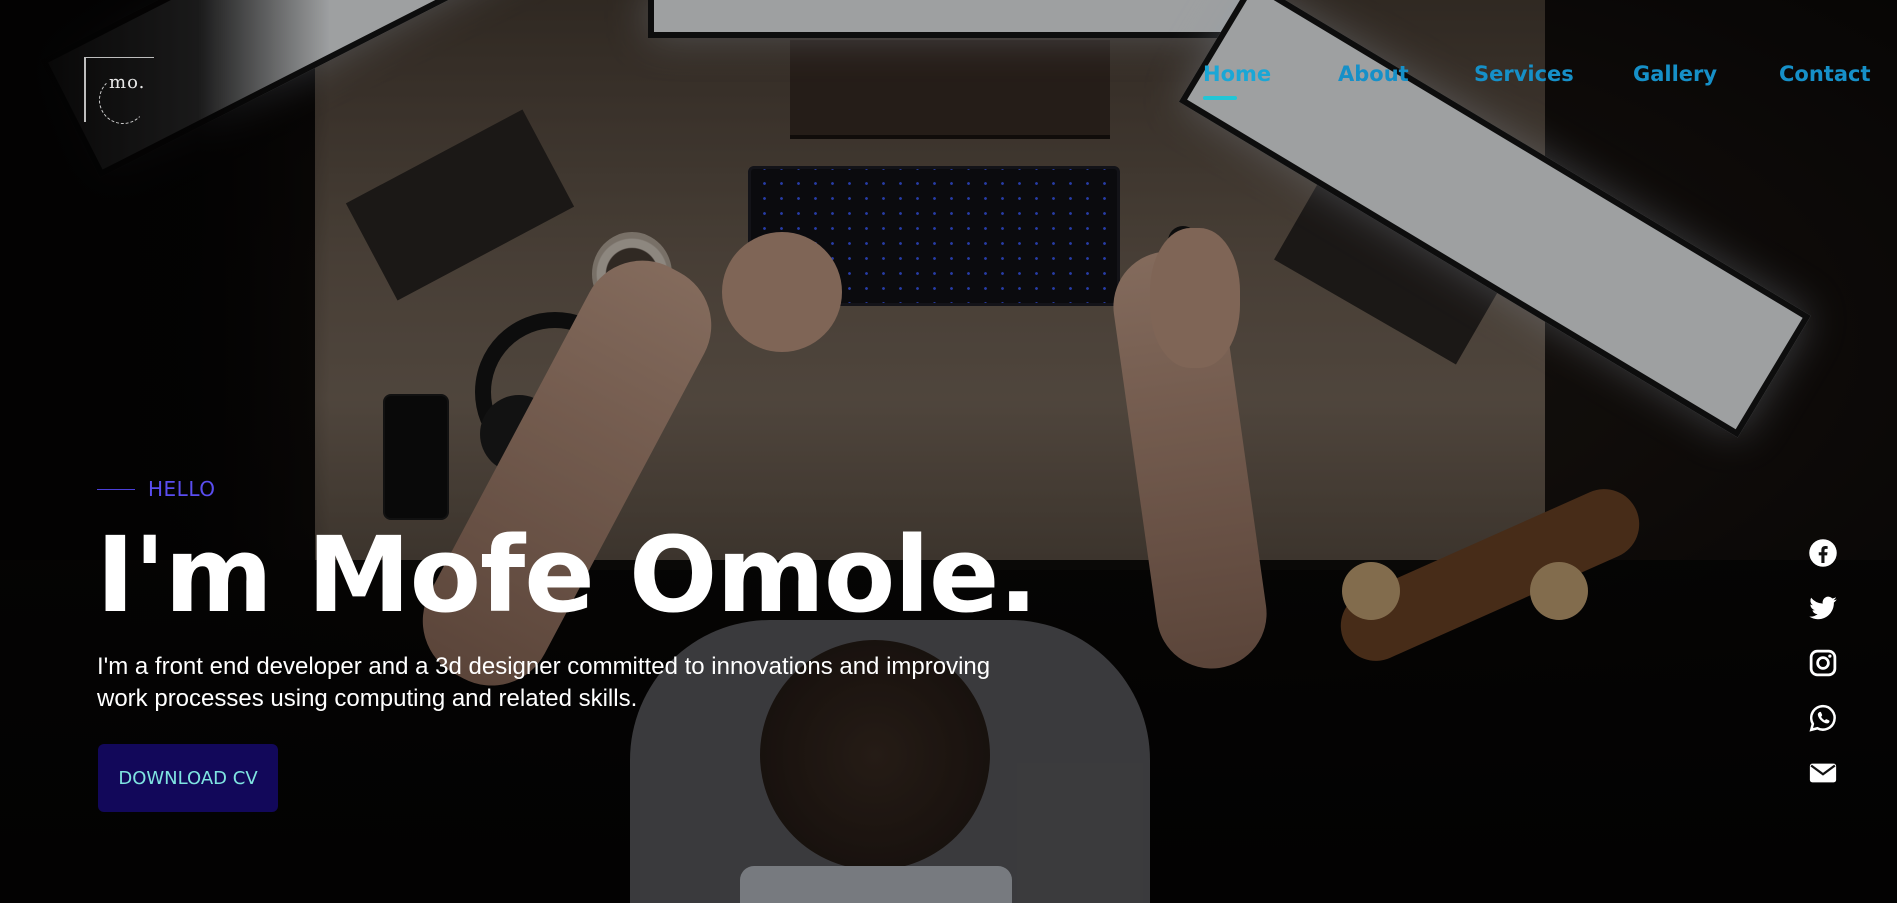  What do you see at coordinates (1825, 74) in the screenshot?
I see `nav-contact: Contact` at bounding box center [1825, 74].